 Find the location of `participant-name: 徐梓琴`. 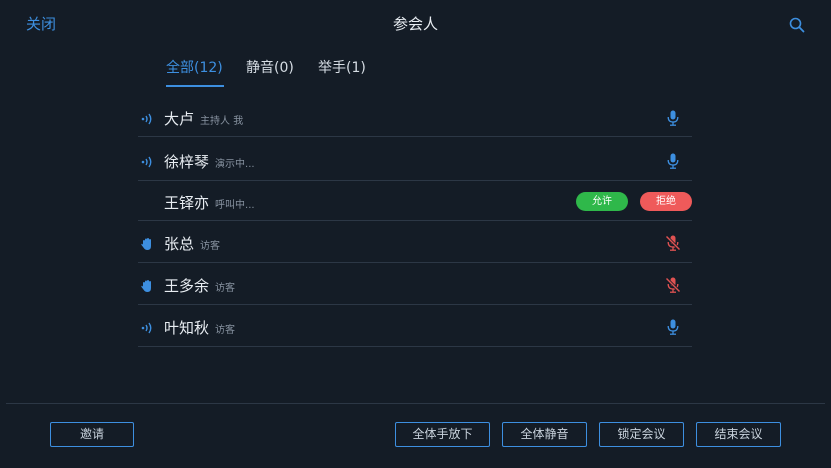

participant-name: 徐梓琴 is located at coordinates (187, 162).